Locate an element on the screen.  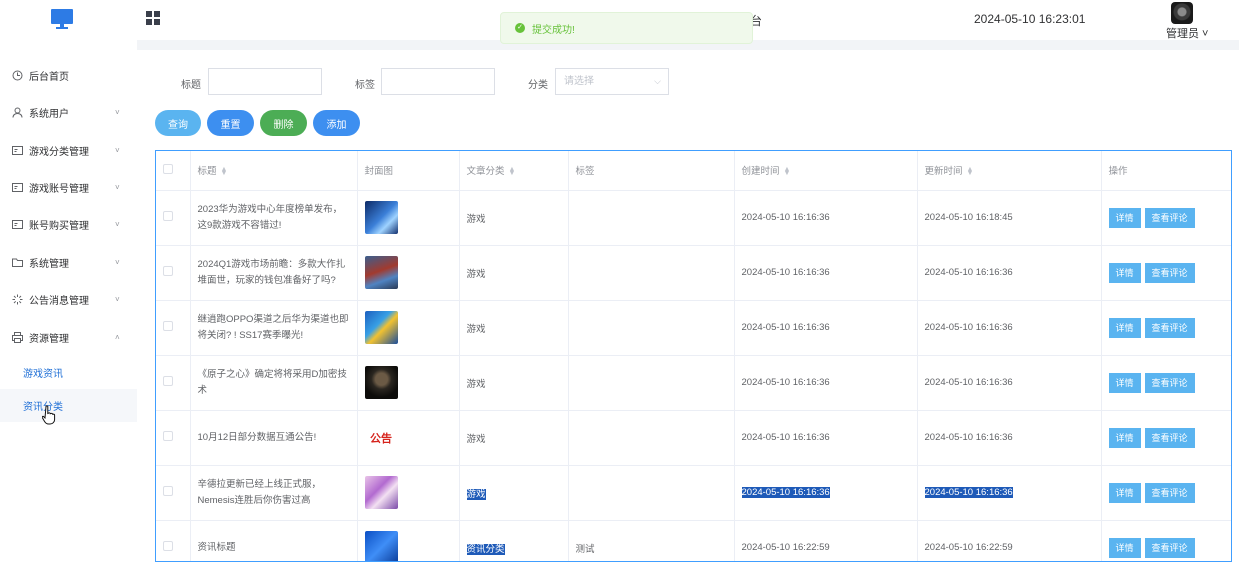
row-tag is located at coordinates (651, 383).